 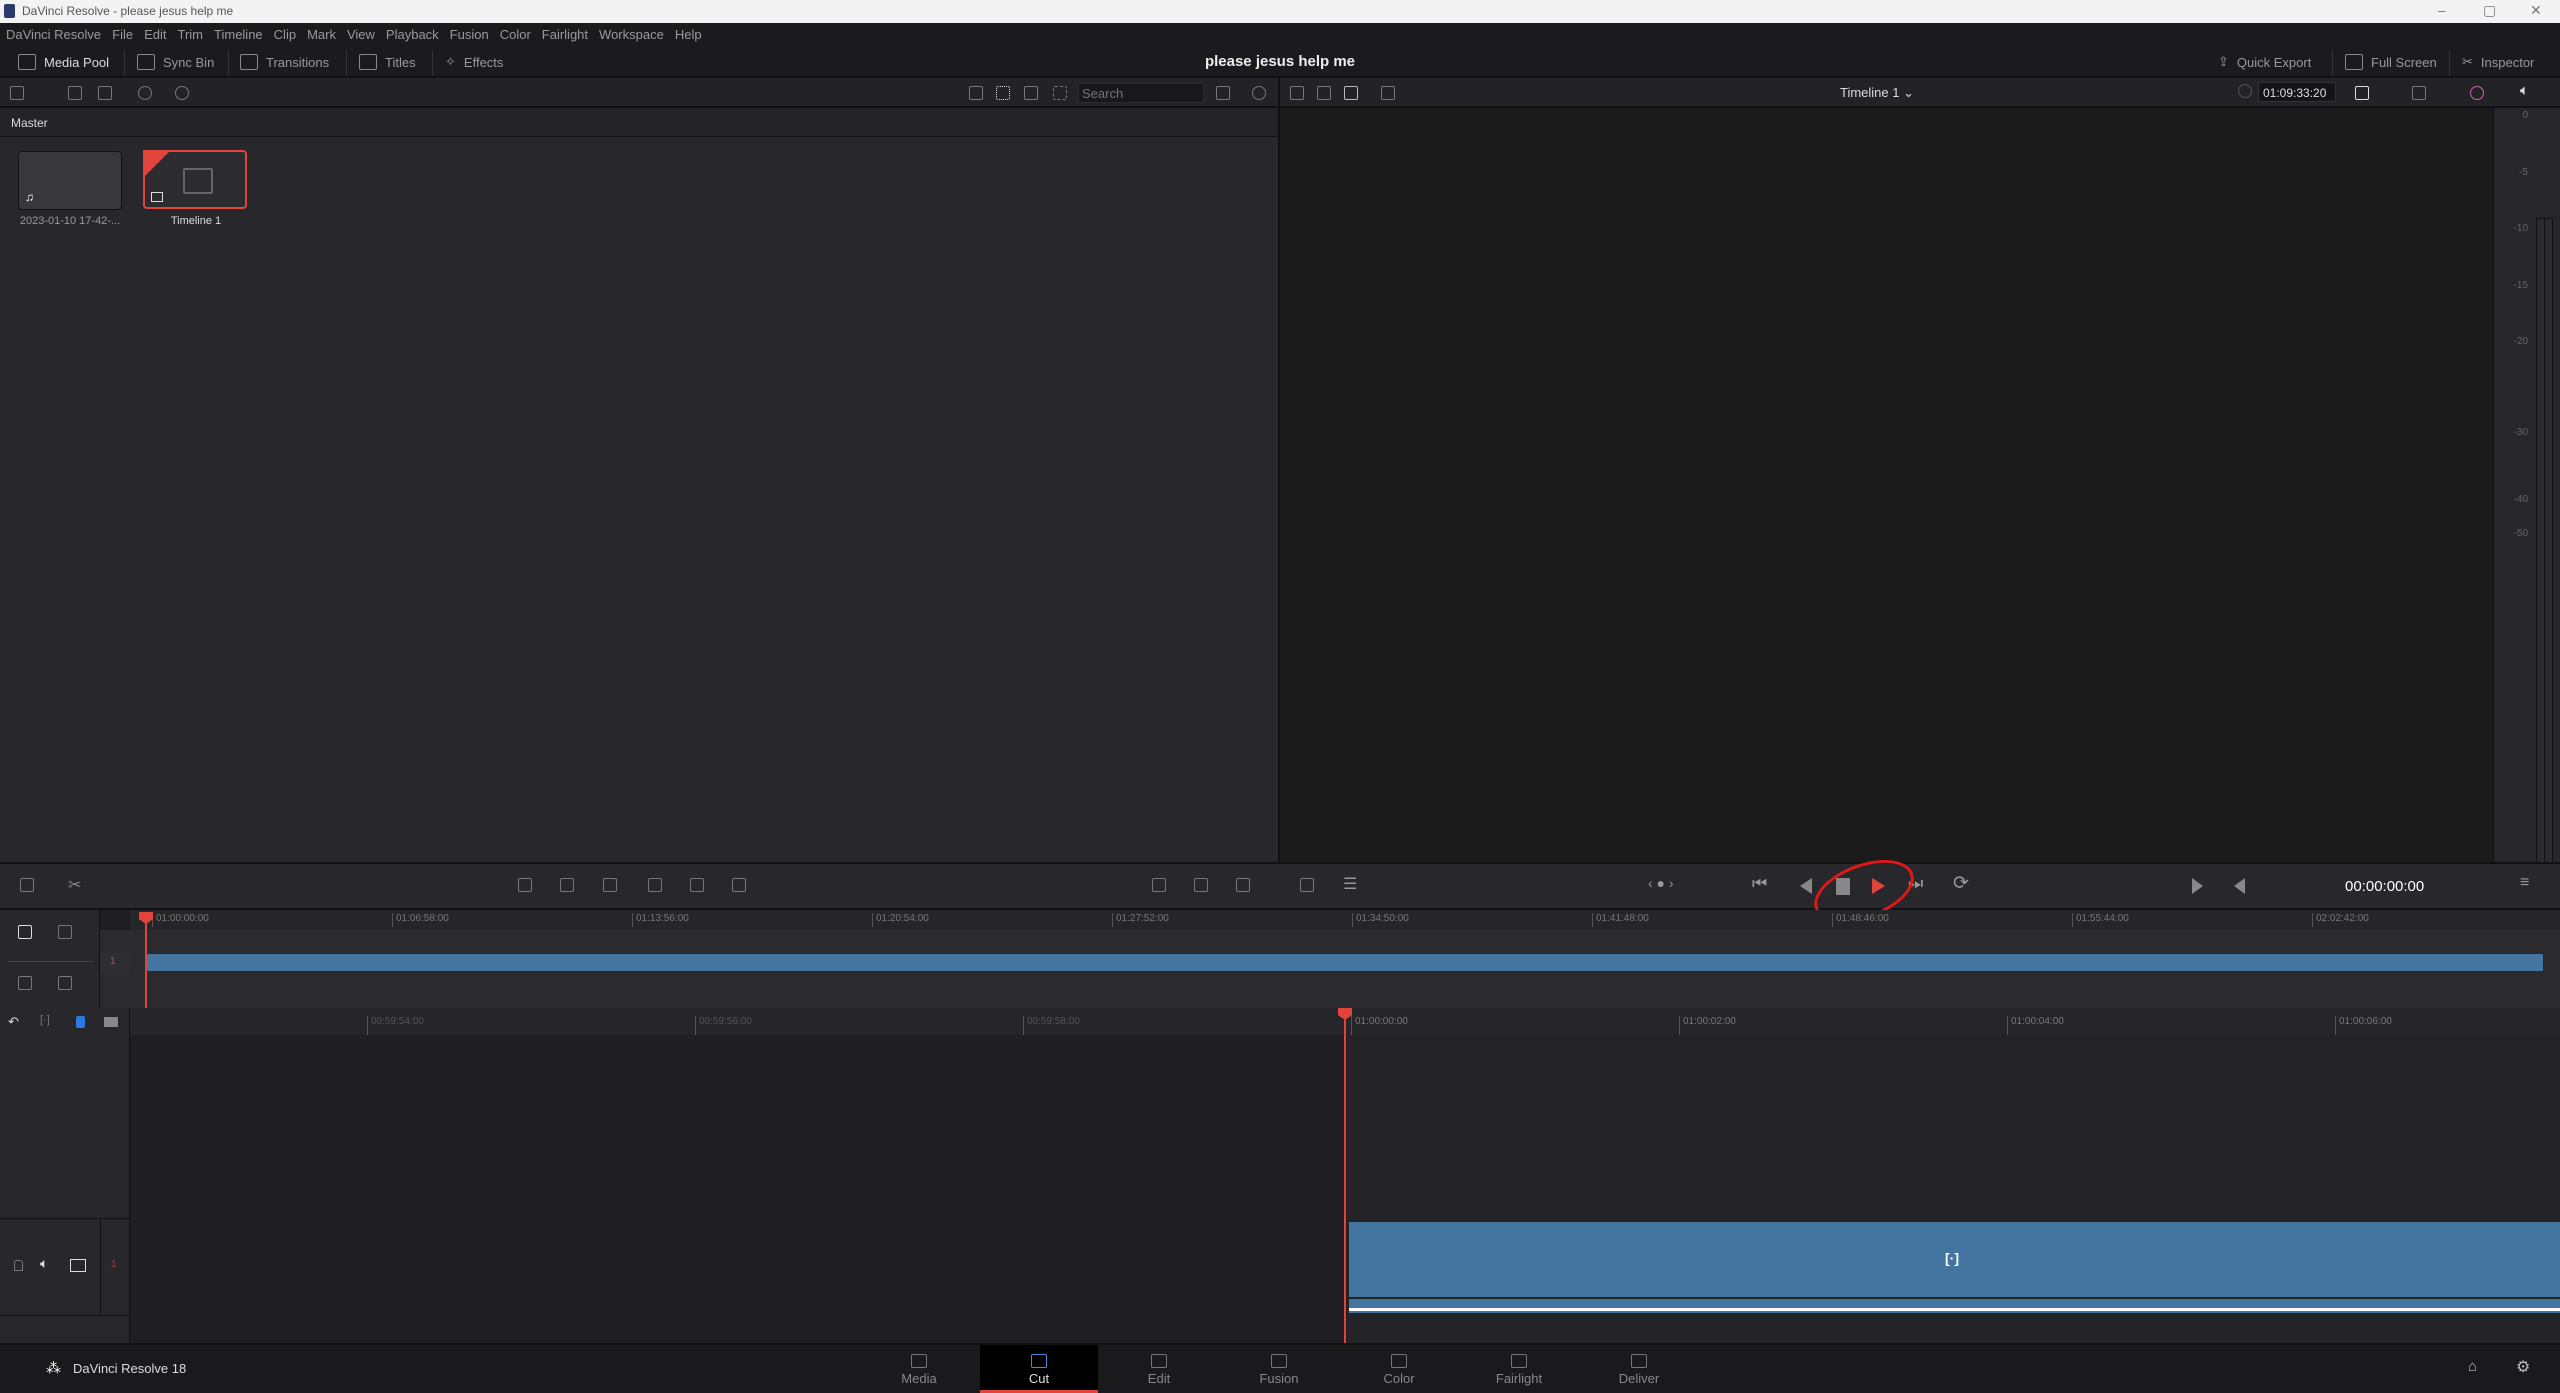 What do you see at coordinates (1141, 93) in the screenshot?
I see `search-input` at bounding box center [1141, 93].